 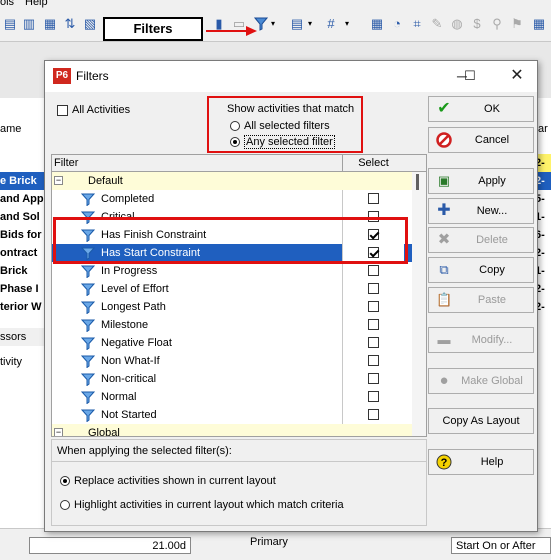 I want to click on copy-as-layout-button: Copy As Layout, so click(x=481, y=421).